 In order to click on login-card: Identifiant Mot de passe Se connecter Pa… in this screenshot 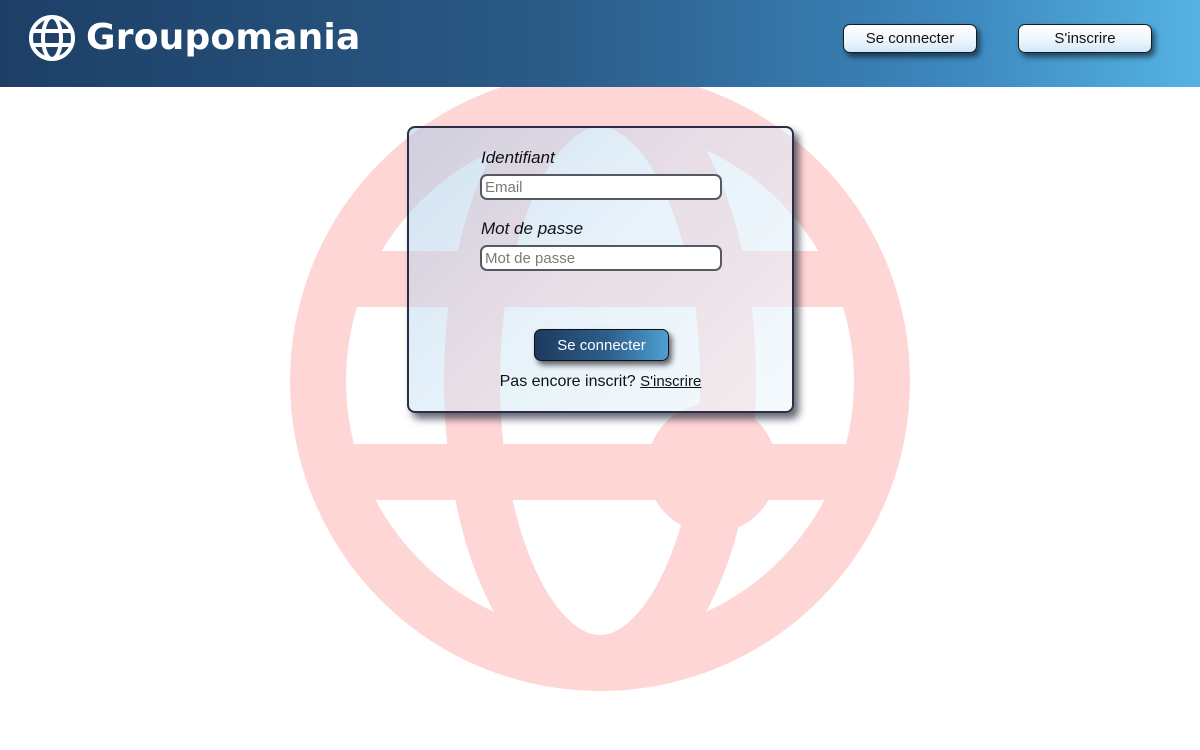, I will do `click(600, 269)`.